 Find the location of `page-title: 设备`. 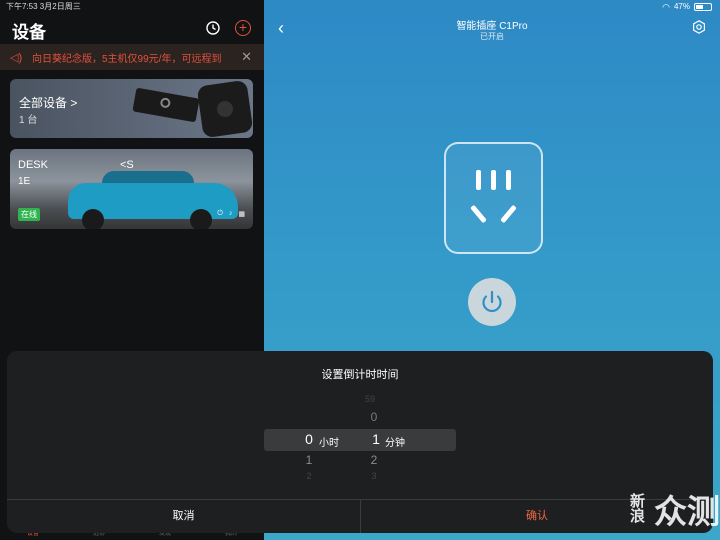

page-title: 设备 is located at coordinates (29, 32).